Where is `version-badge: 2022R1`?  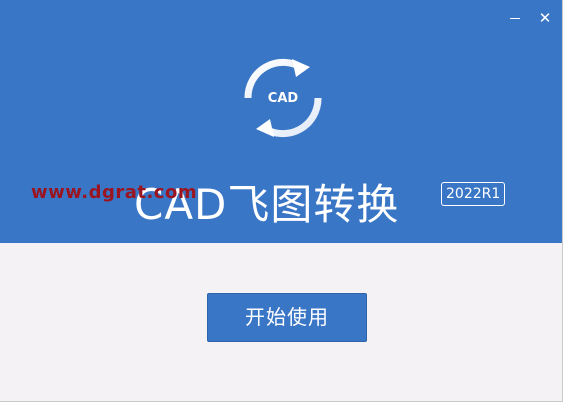
version-badge: 2022R1 is located at coordinates (473, 194).